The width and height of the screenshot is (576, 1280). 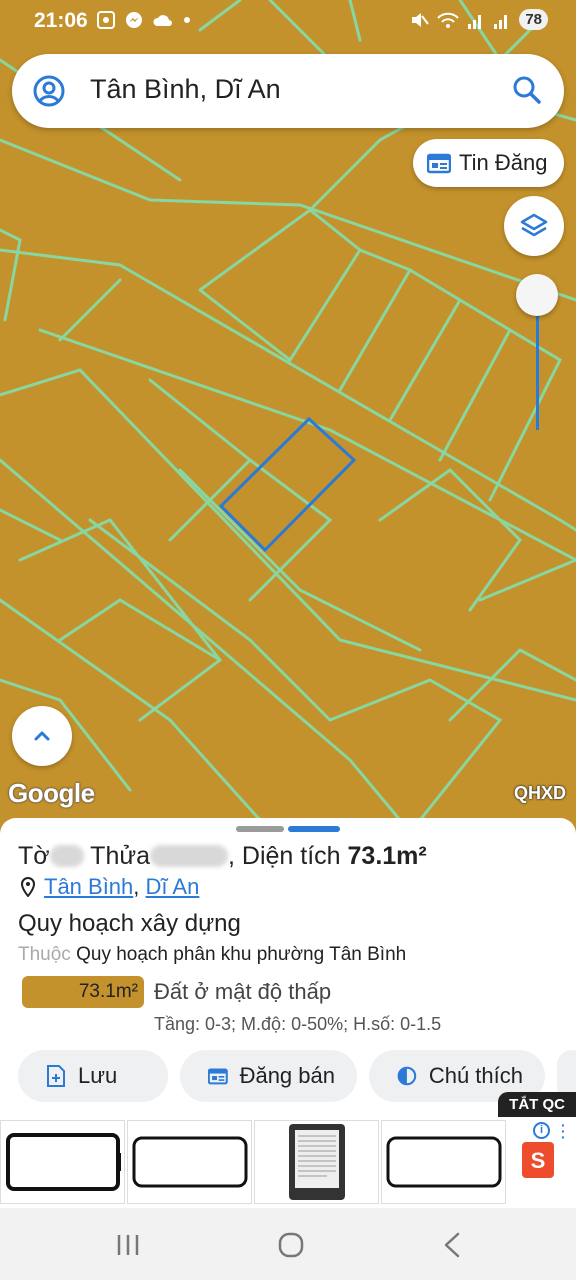 I want to click on parcel-title: Tờ Thửa , Diện tích 73.1m², so click(x=222, y=856).